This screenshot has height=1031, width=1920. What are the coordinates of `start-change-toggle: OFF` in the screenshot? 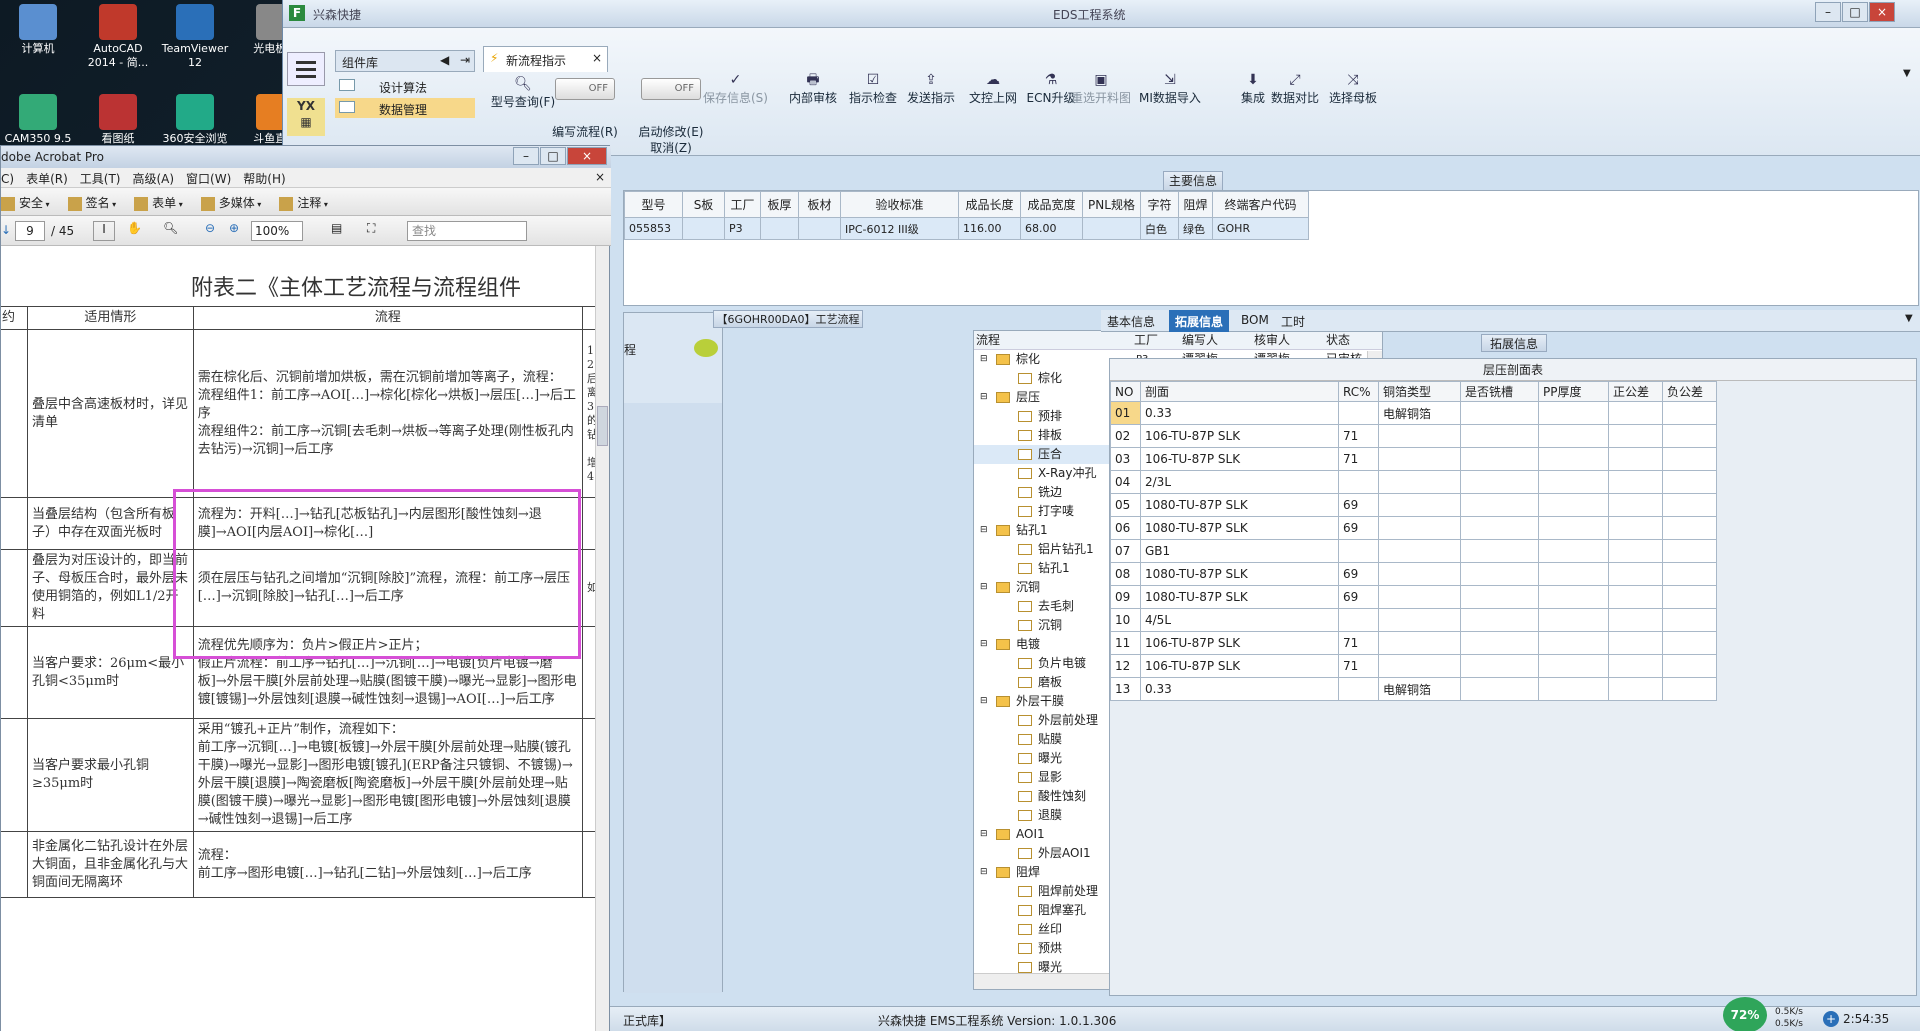 It's located at (671, 89).